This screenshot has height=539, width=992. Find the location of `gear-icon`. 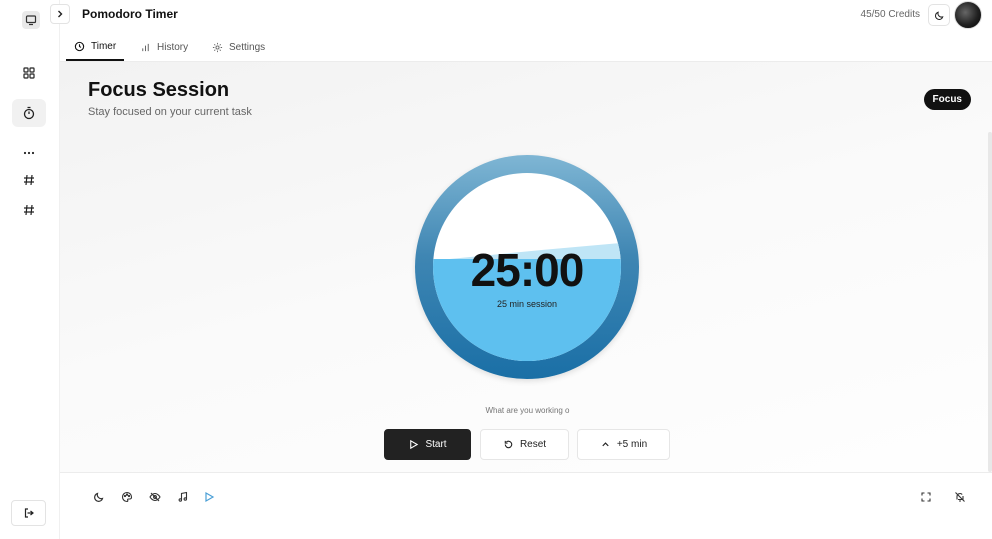

gear-icon is located at coordinates (217, 47).